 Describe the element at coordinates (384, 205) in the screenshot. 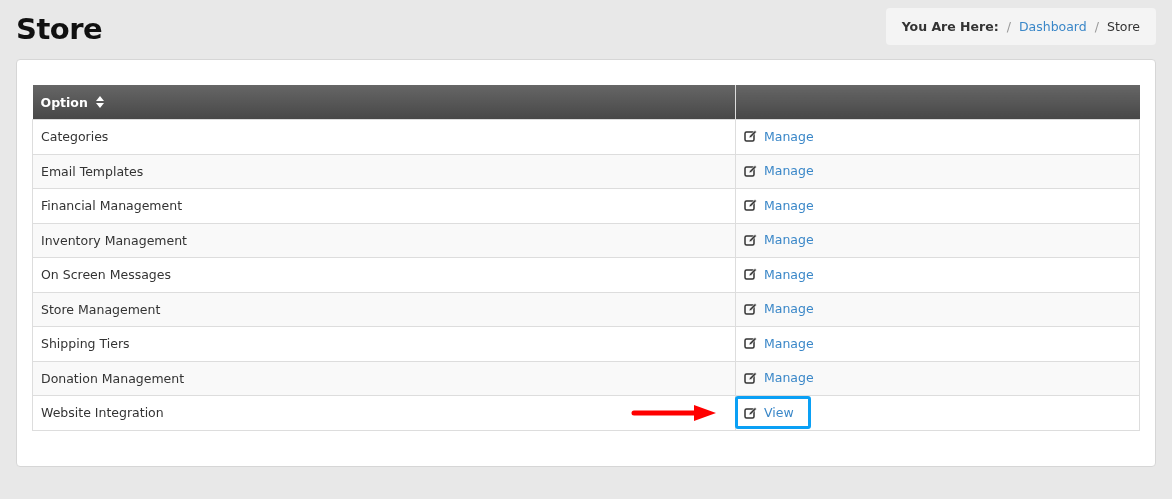

I see `table-cell: Financial Management` at that location.